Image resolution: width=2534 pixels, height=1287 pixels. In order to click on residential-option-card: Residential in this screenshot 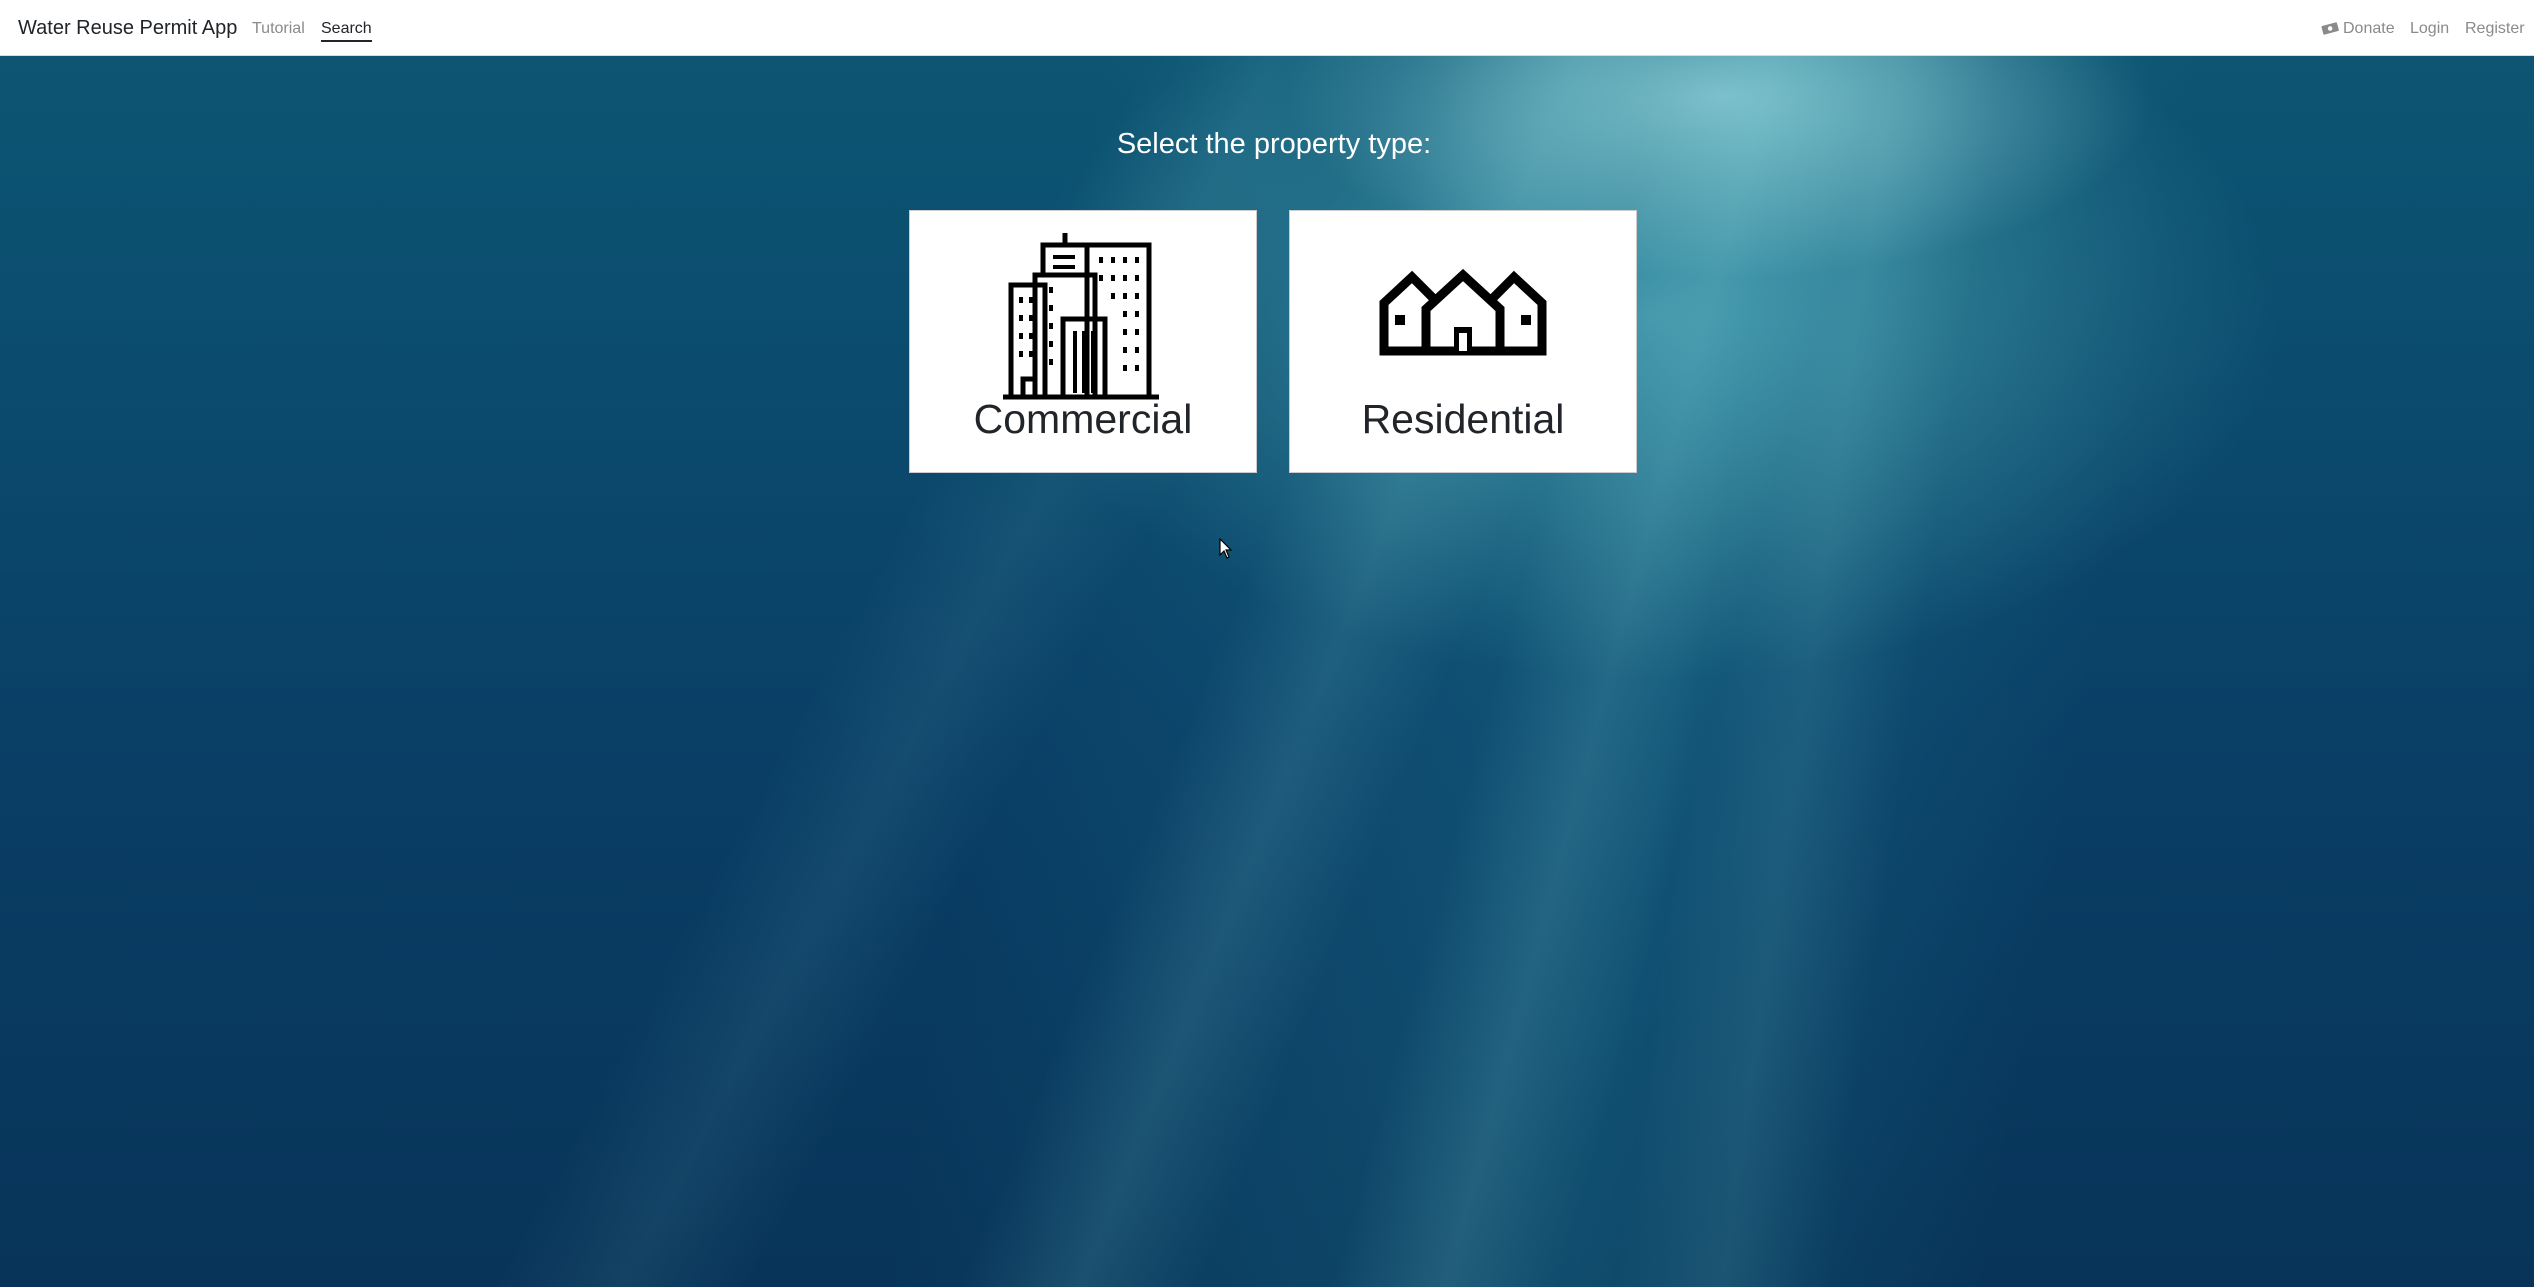, I will do `click(1463, 341)`.